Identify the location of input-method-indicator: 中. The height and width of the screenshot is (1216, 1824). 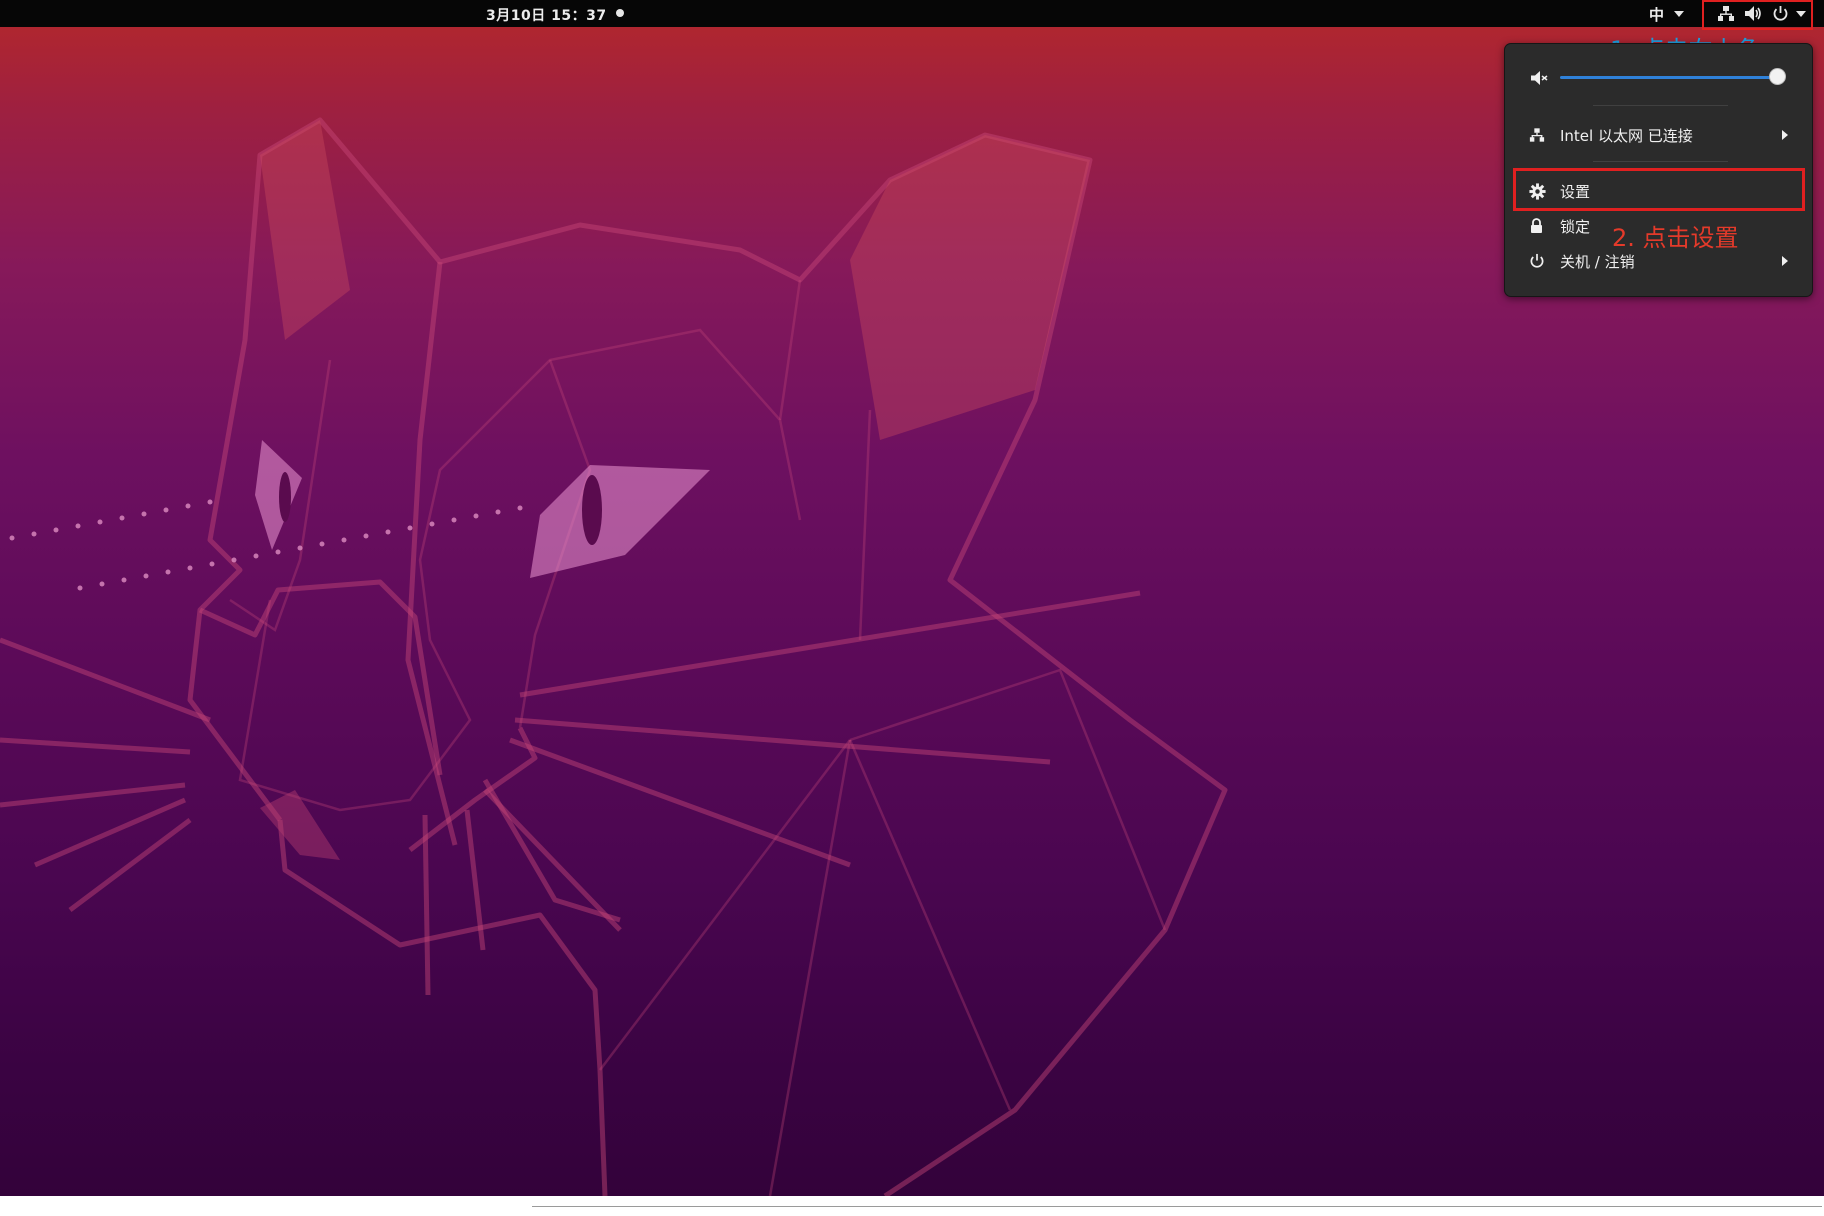
(1656, 14).